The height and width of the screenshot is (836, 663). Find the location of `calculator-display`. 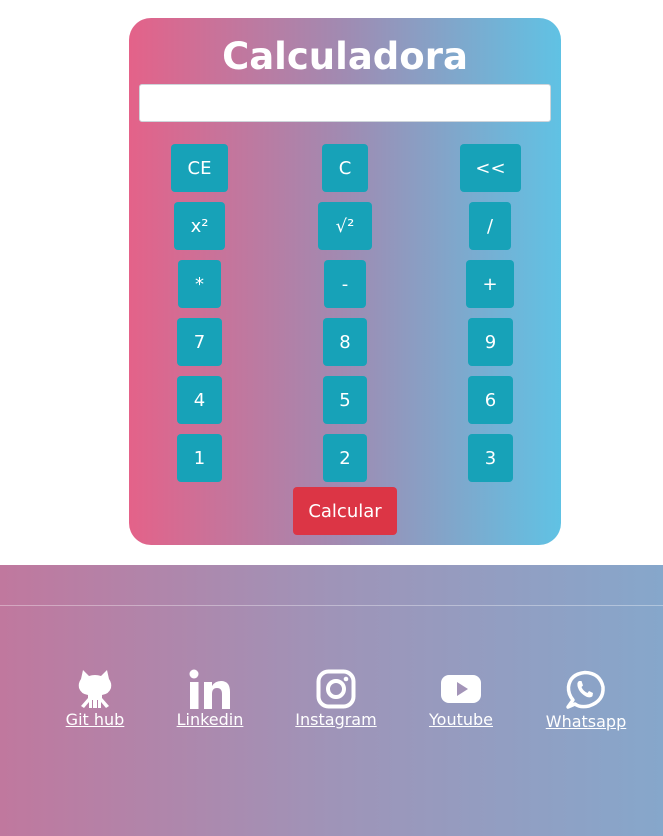

calculator-display is located at coordinates (345, 103).